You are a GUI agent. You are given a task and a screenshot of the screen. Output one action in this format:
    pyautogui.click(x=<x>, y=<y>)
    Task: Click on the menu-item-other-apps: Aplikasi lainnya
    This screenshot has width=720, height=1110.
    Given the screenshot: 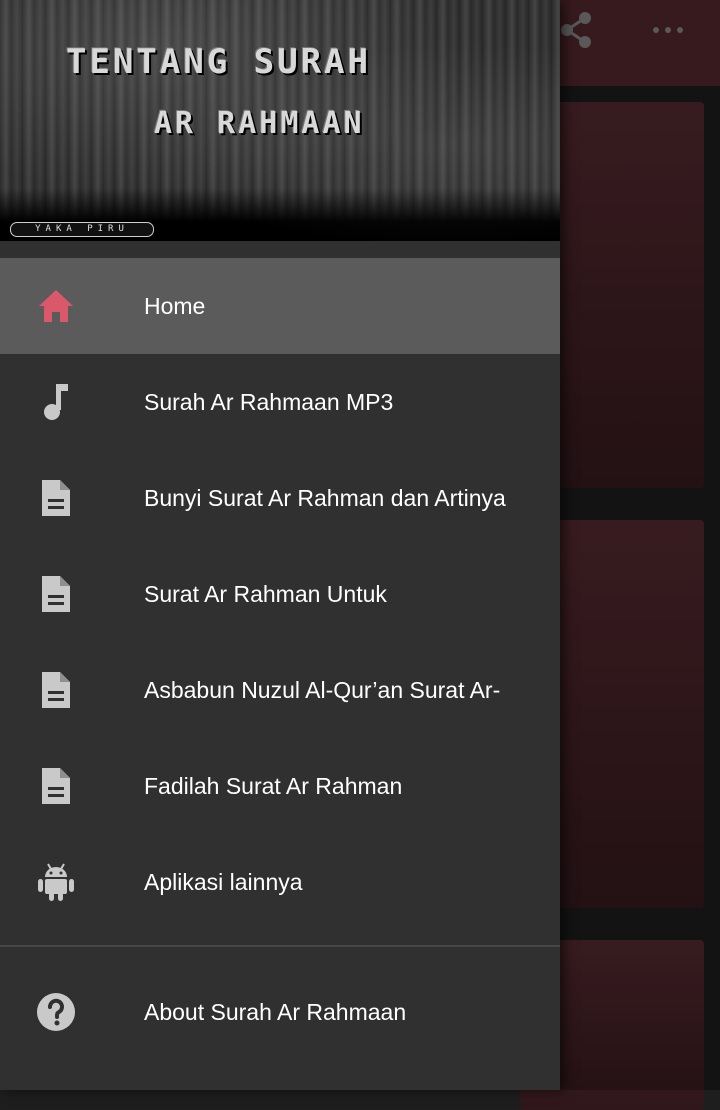 What is the action you would take?
    pyautogui.click(x=280, y=882)
    